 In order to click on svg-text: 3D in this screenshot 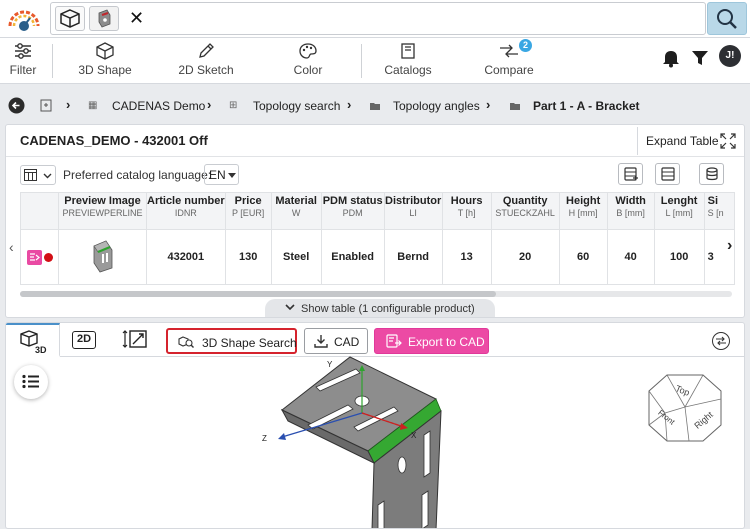, I will do `click(41, 350)`.